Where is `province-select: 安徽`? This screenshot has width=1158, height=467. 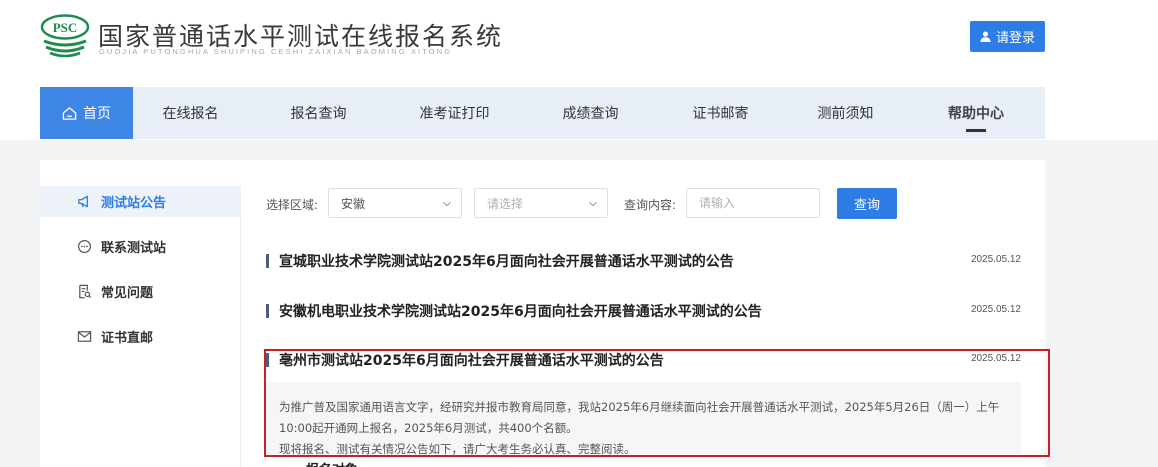
province-select: 安徽 is located at coordinates (395, 203).